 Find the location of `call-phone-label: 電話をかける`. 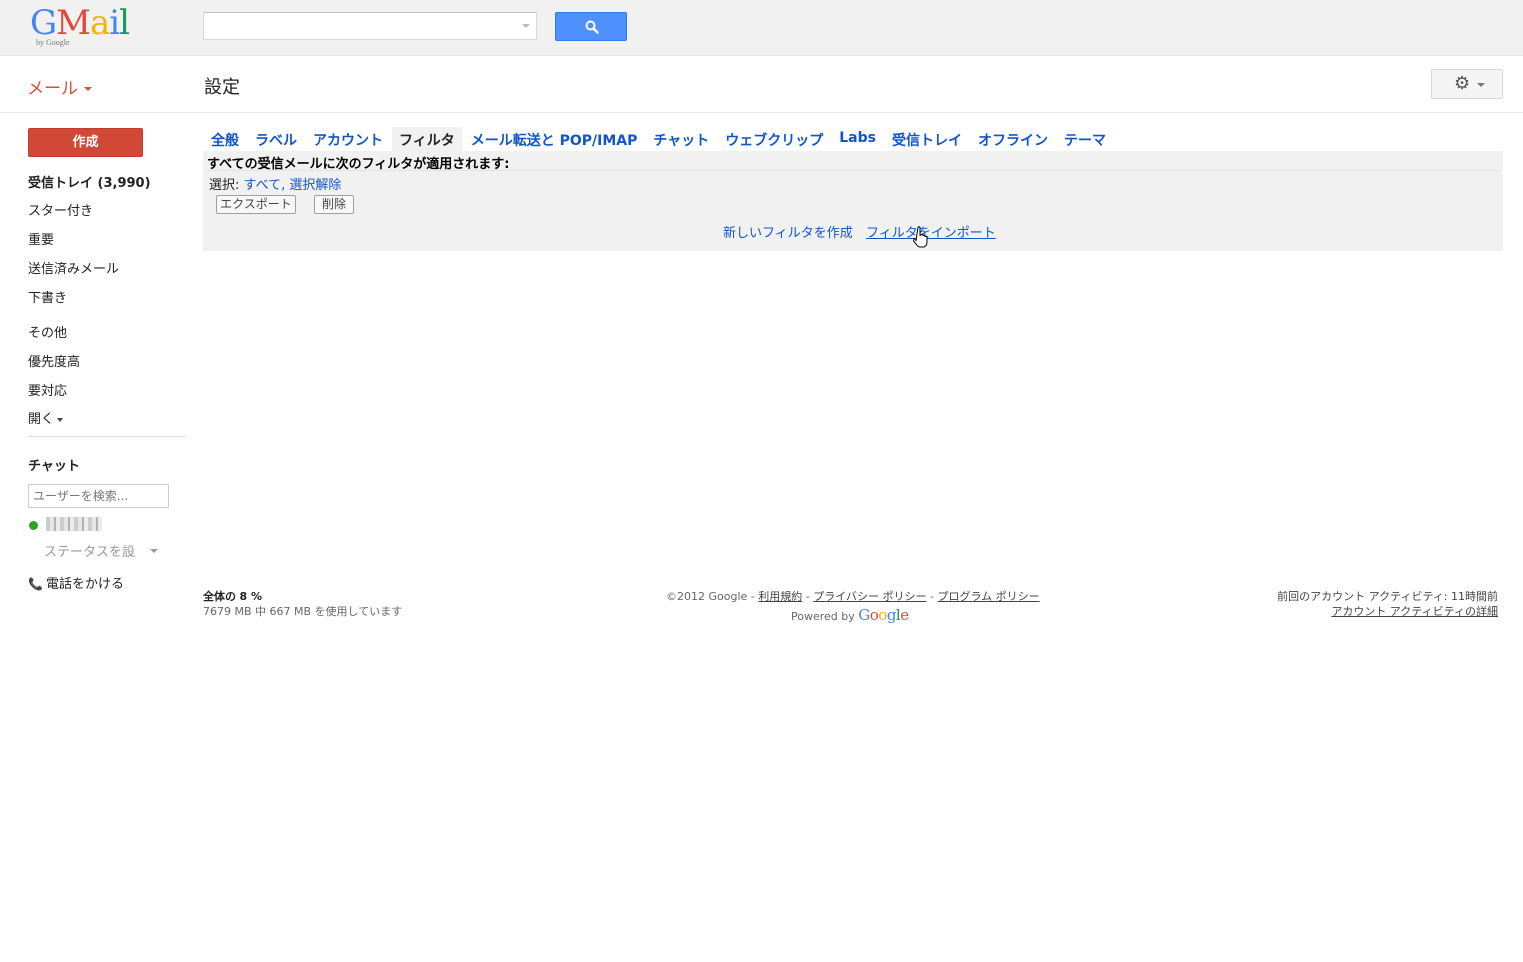

call-phone-label: 電話をかける is located at coordinates (84, 584).